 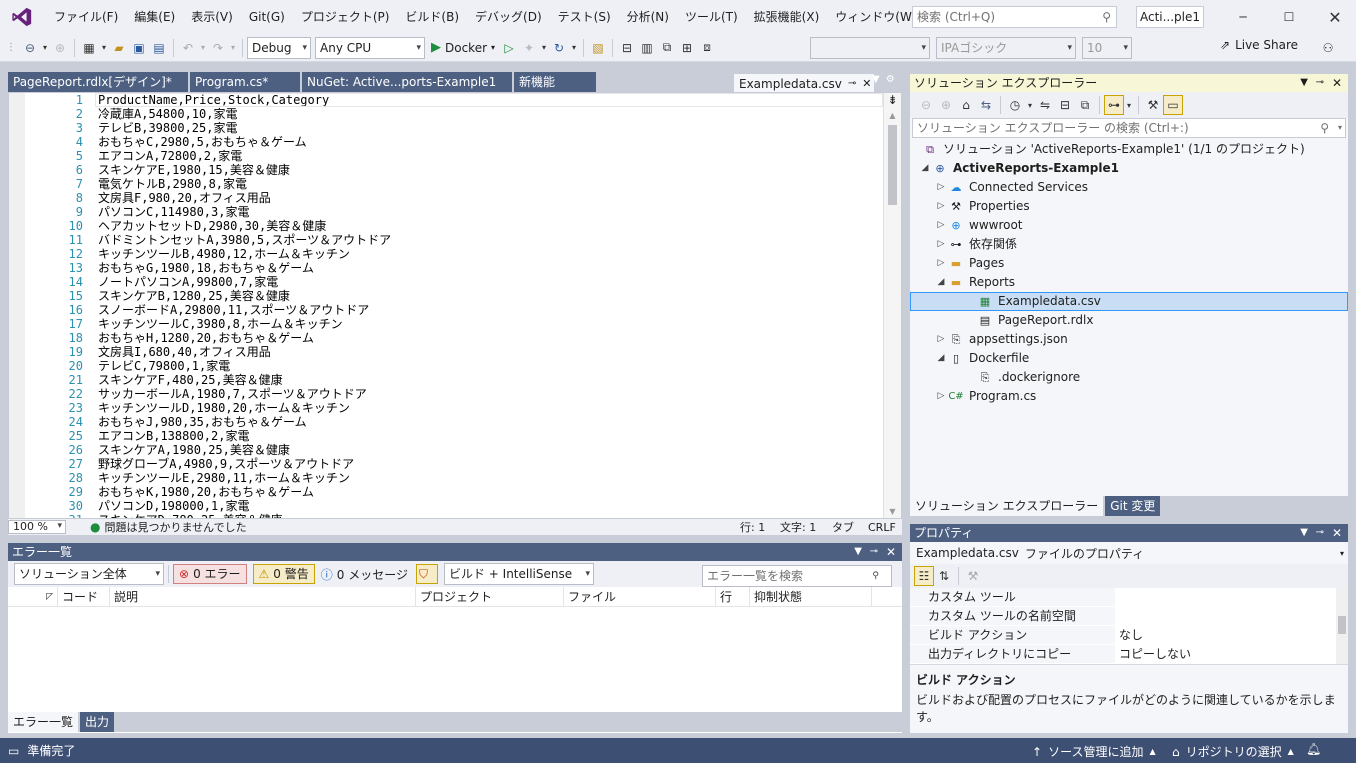 What do you see at coordinates (263, 596) in the screenshot?
I see `column-header-description: 説明` at bounding box center [263, 596].